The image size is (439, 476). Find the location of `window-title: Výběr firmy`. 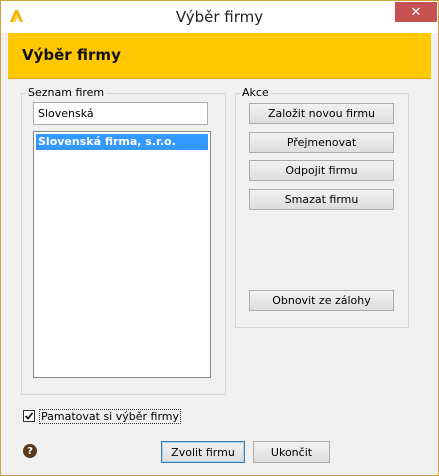

window-title: Výběr firmy is located at coordinates (219, 17).